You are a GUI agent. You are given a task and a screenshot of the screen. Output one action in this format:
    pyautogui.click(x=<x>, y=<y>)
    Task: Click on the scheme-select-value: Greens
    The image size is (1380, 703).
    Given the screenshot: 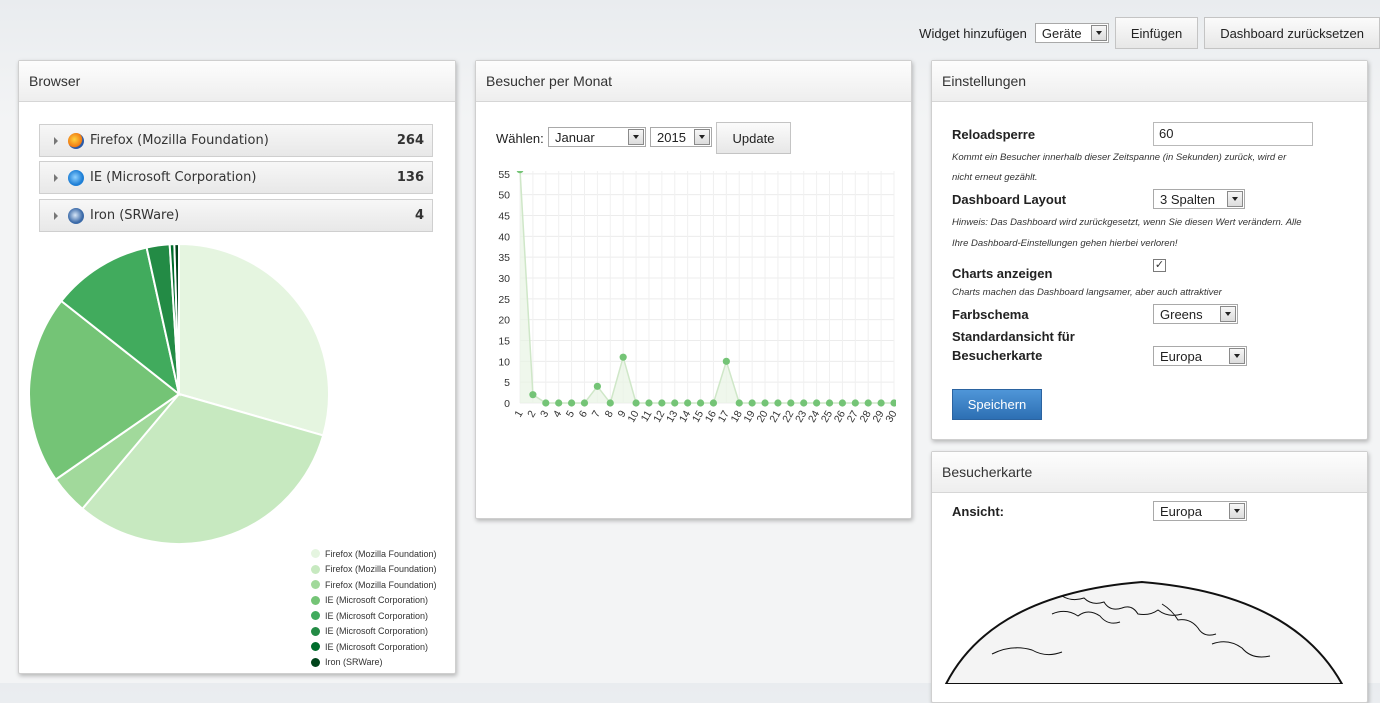 What is the action you would take?
    pyautogui.click(x=1181, y=314)
    